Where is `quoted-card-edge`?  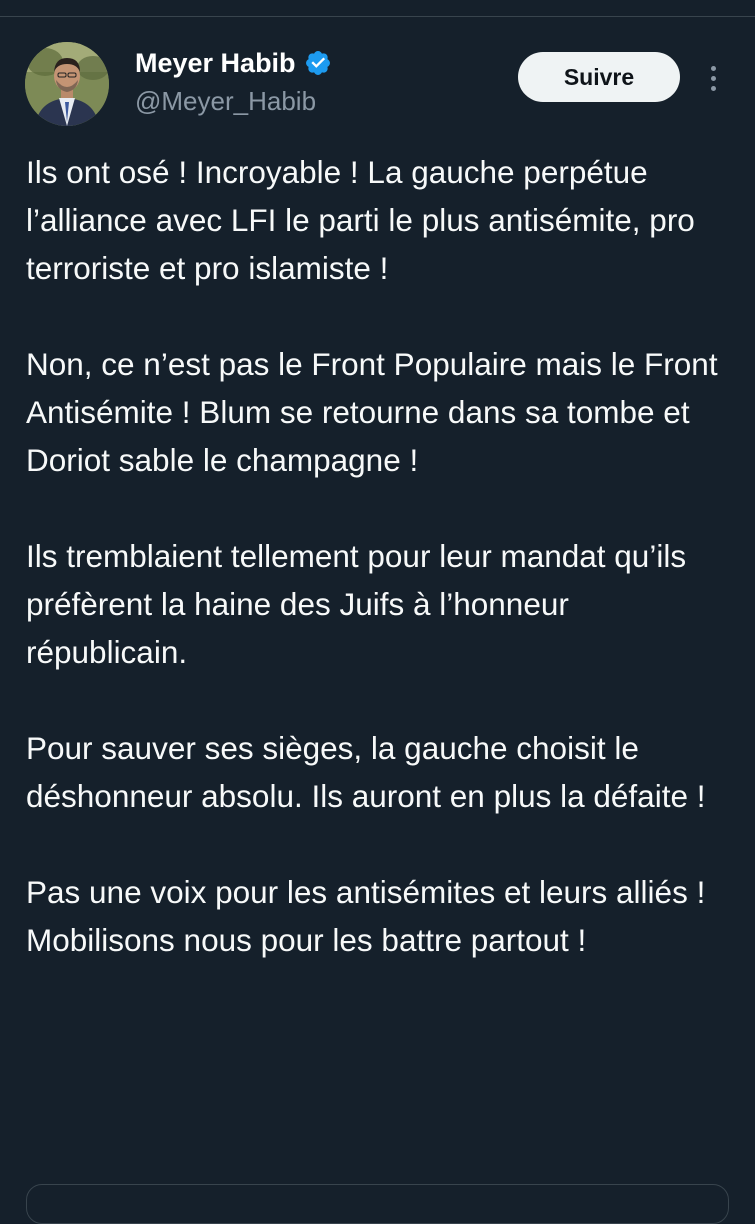
quoted-card-edge is located at coordinates (377, 1204).